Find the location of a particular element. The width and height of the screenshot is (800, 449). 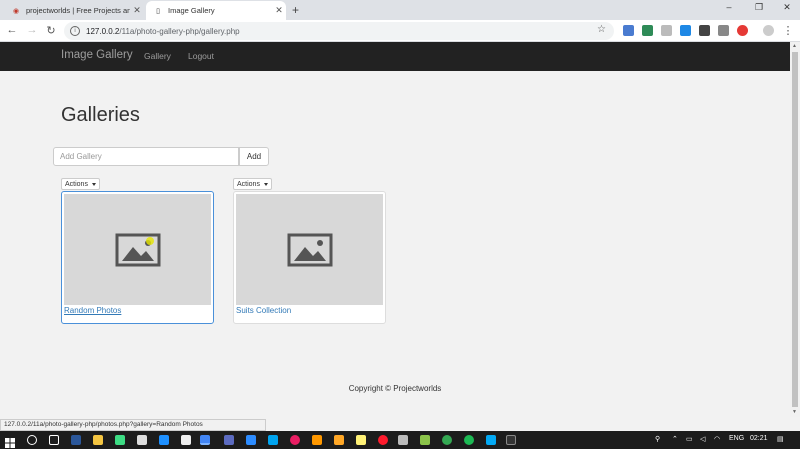

windows-taskbar: ⚲ ⌃ ▭ ◁ ◠ ENG 02:21 ▤ is located at coordinates (400, 440).